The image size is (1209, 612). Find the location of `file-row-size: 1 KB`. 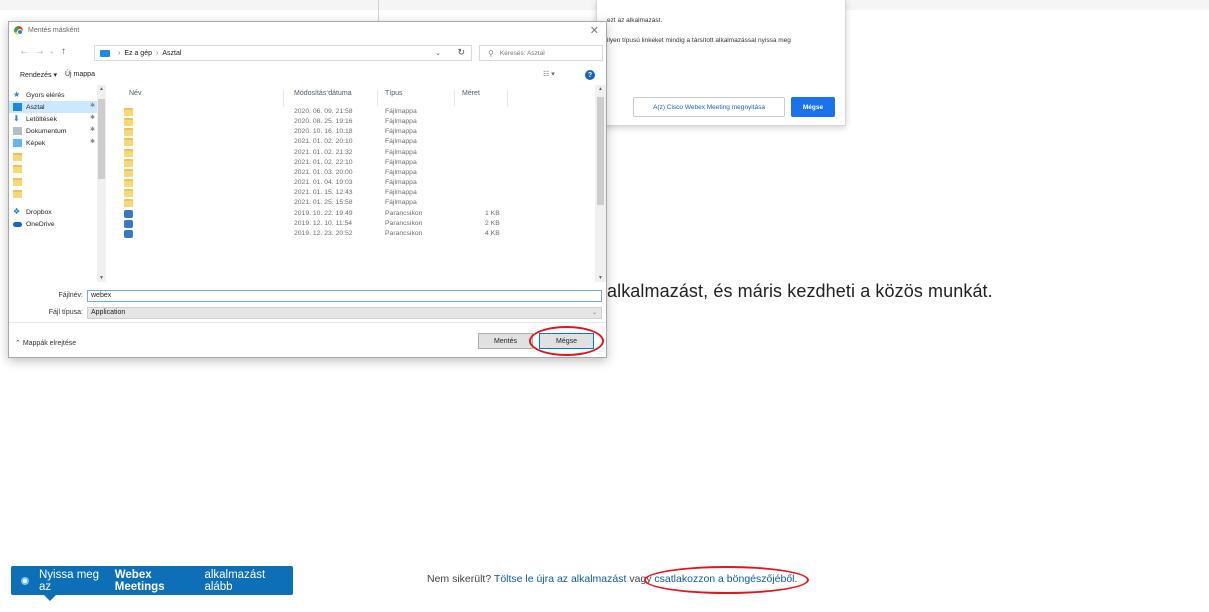

file-row-size: 1 KB is located at coordinates (492, 213).